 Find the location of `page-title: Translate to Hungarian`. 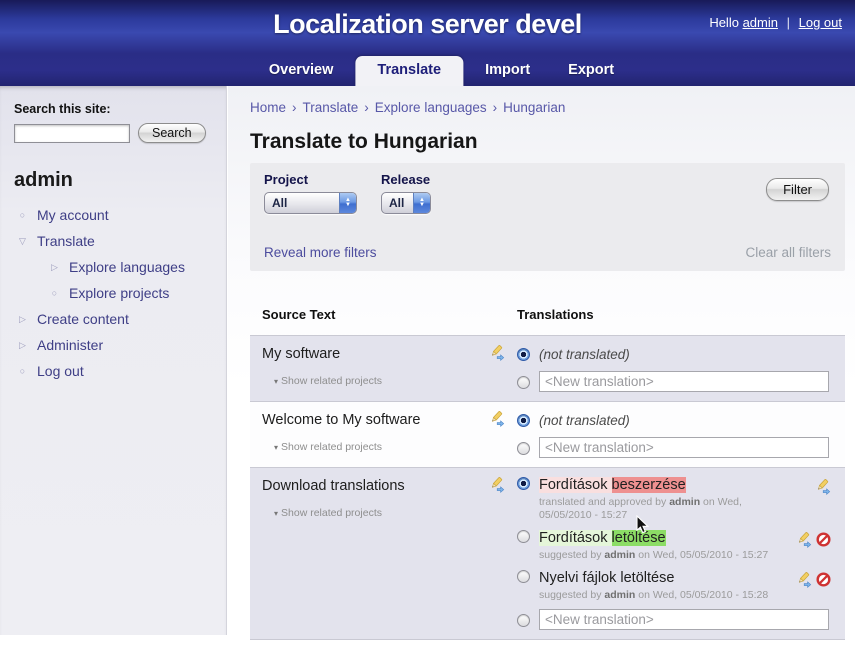

page-title: Translate to Hungarian is located at coordinates (364, 141).